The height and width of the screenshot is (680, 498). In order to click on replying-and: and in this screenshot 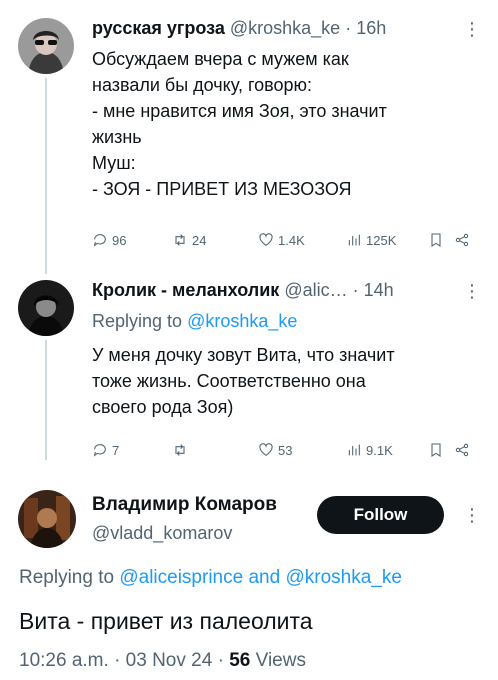, I will do `click(264, 577)`.